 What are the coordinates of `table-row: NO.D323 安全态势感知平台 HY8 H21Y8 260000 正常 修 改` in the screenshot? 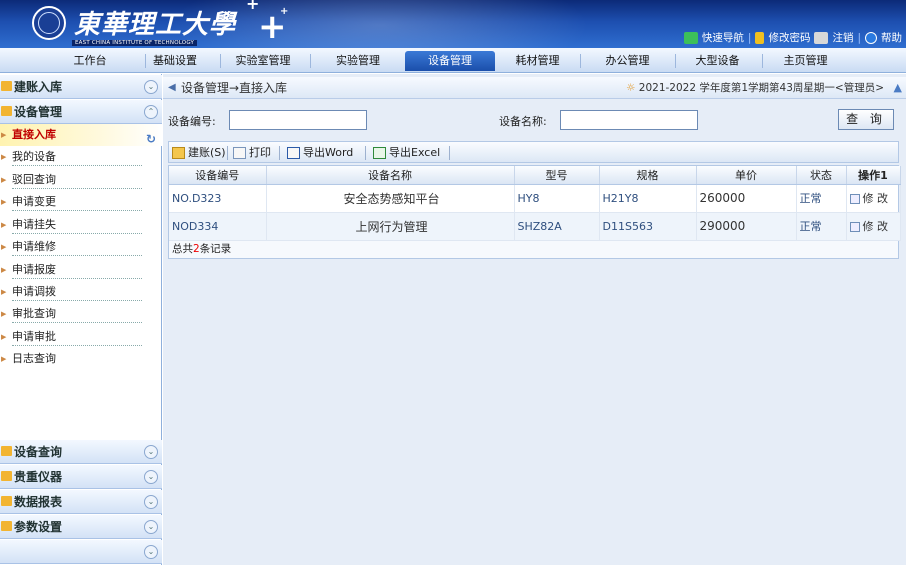 It's located at (535, 198).